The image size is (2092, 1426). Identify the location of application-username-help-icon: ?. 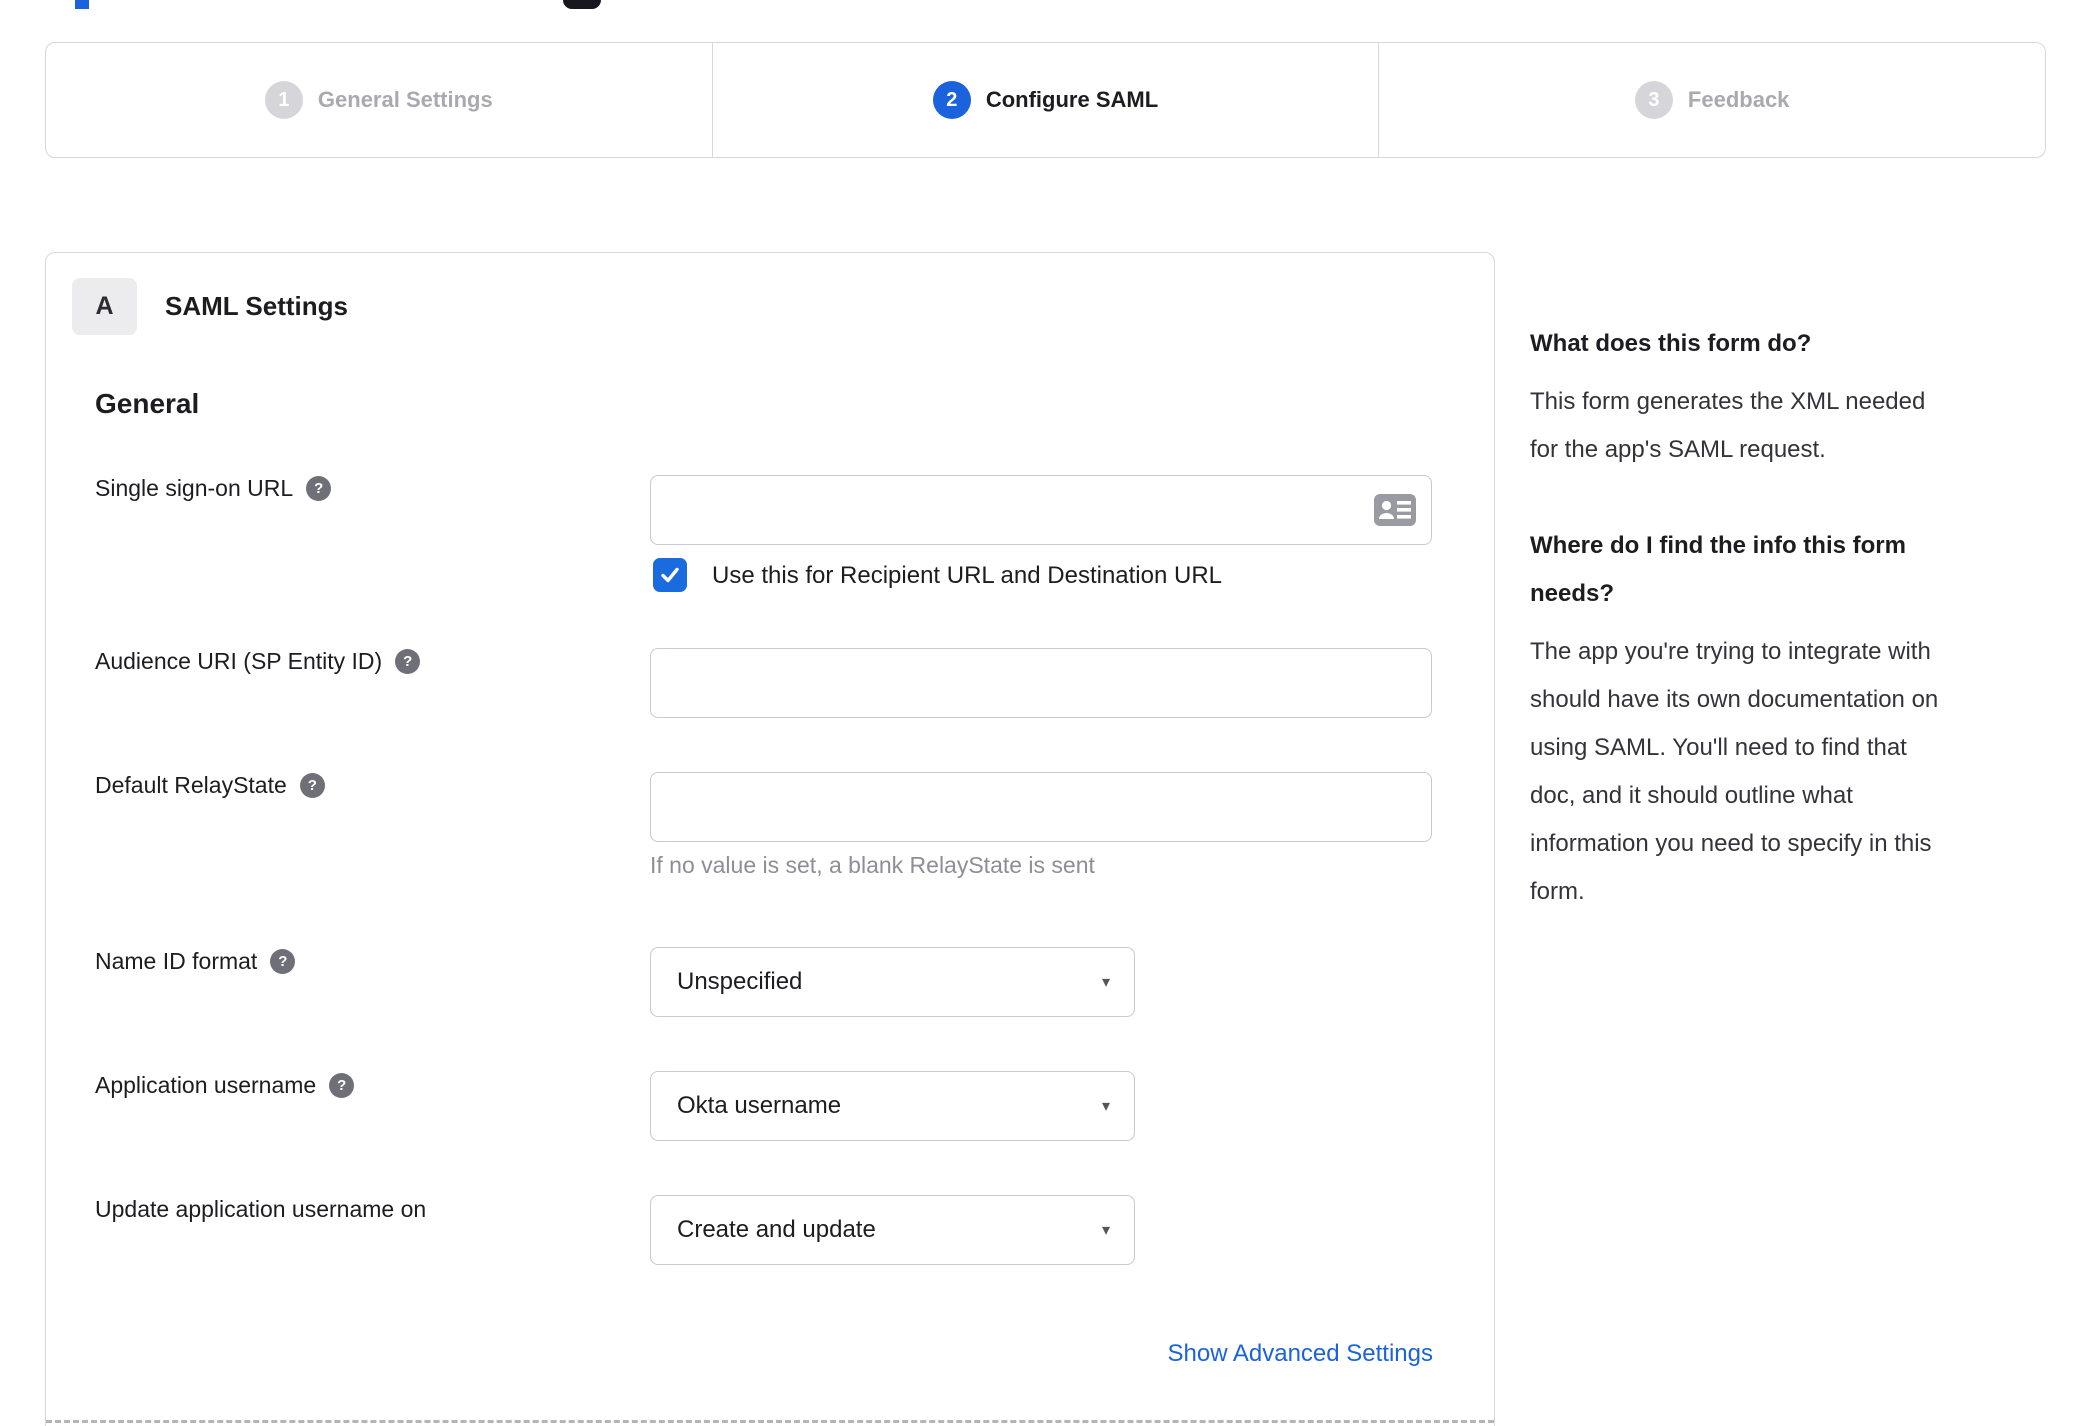
(342, 1085).